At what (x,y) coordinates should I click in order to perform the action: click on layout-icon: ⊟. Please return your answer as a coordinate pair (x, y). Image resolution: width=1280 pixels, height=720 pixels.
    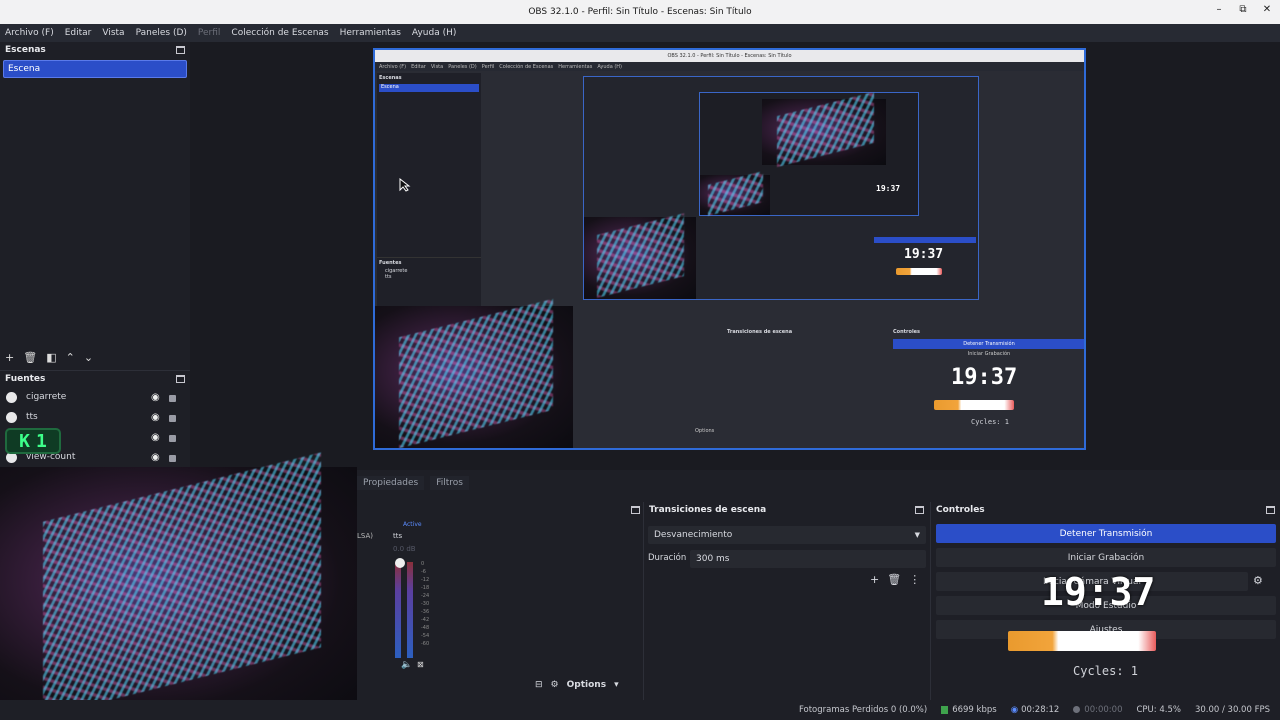
    Looking at the image, I should click on (539, 685).